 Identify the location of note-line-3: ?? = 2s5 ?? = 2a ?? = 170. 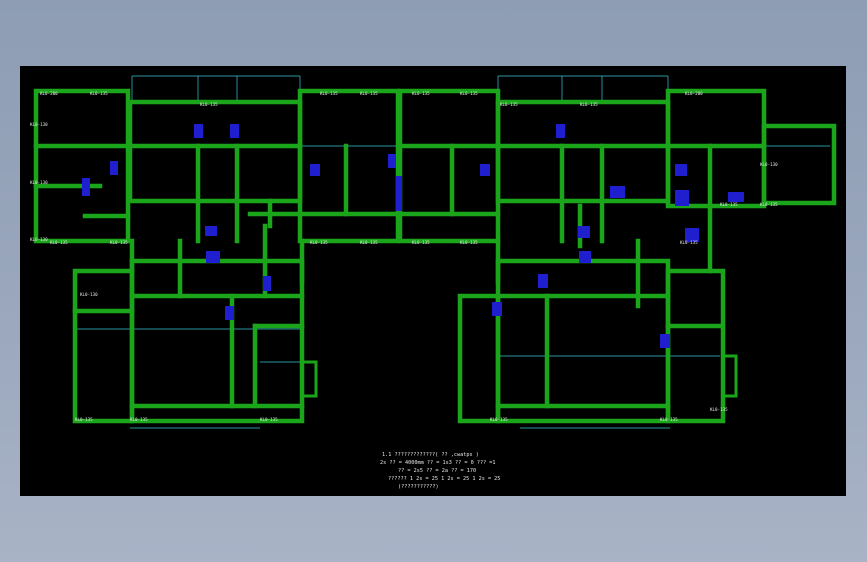
(437, 471).